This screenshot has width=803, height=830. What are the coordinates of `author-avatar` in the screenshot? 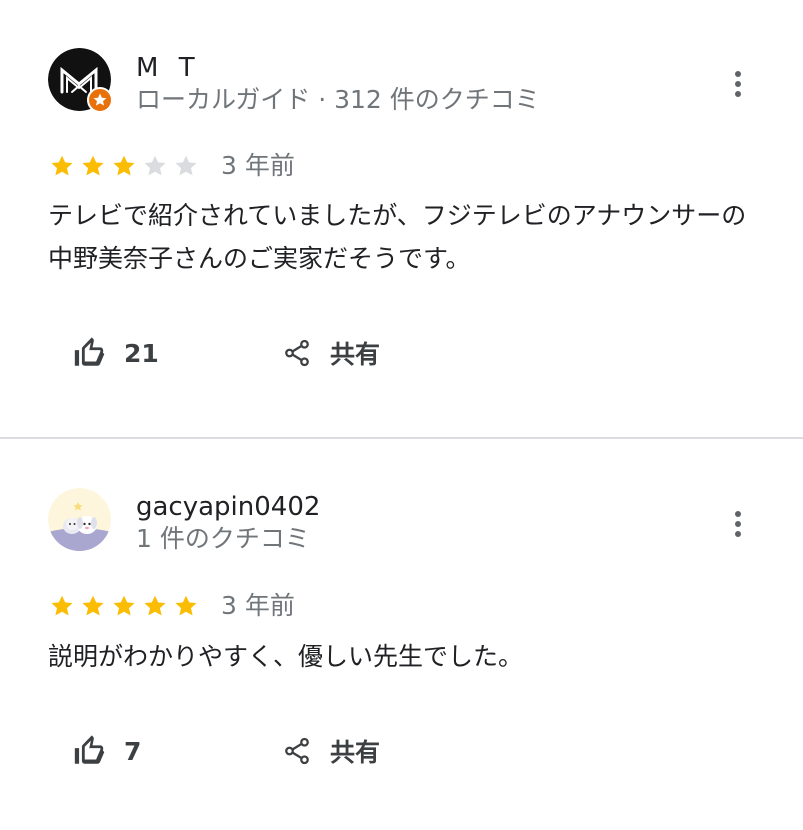 It's located at (79, 519).